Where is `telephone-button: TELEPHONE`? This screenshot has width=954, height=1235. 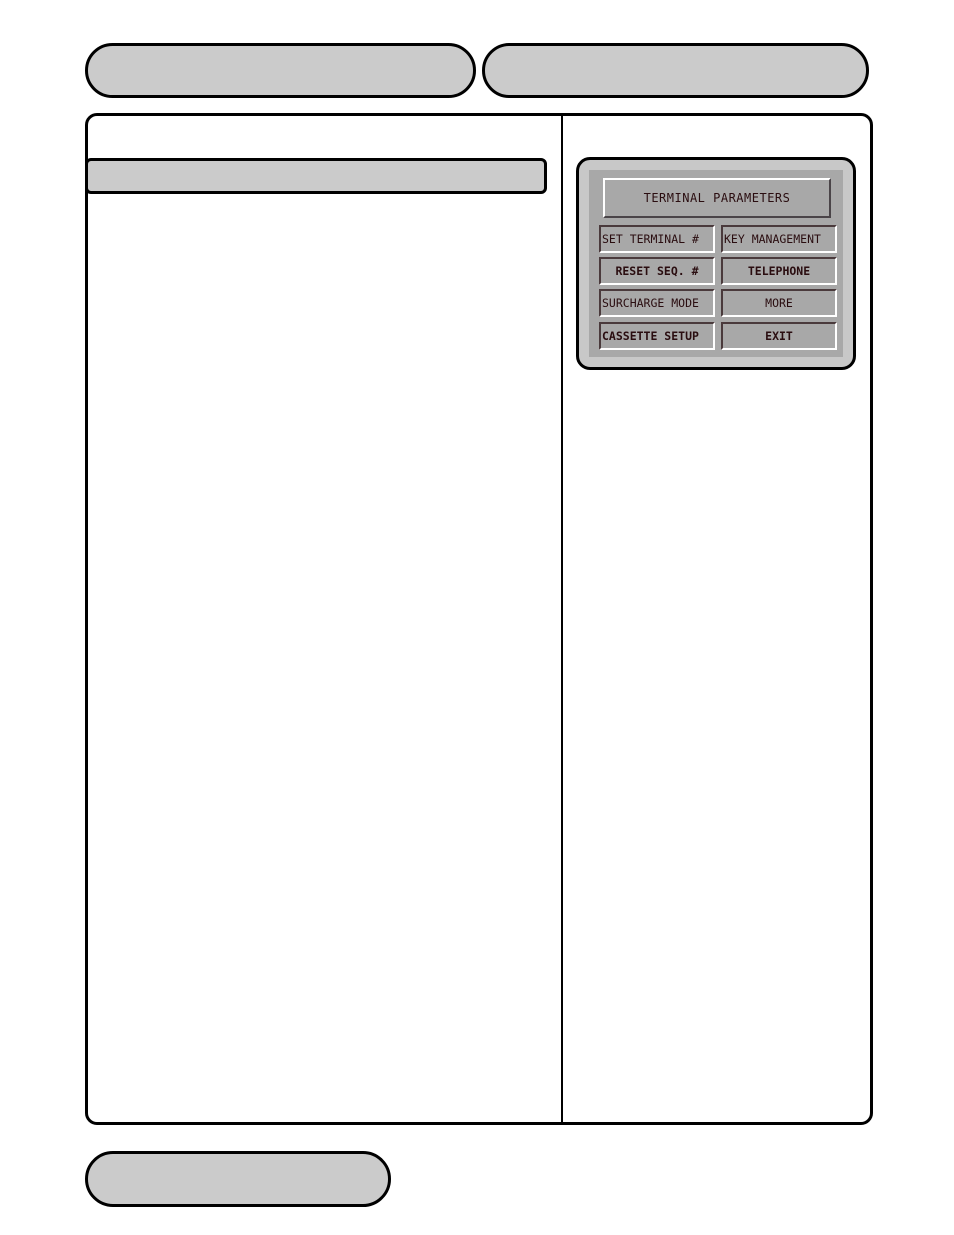 telephone-button: TELEPHONE is located at coordinates (779, 271).